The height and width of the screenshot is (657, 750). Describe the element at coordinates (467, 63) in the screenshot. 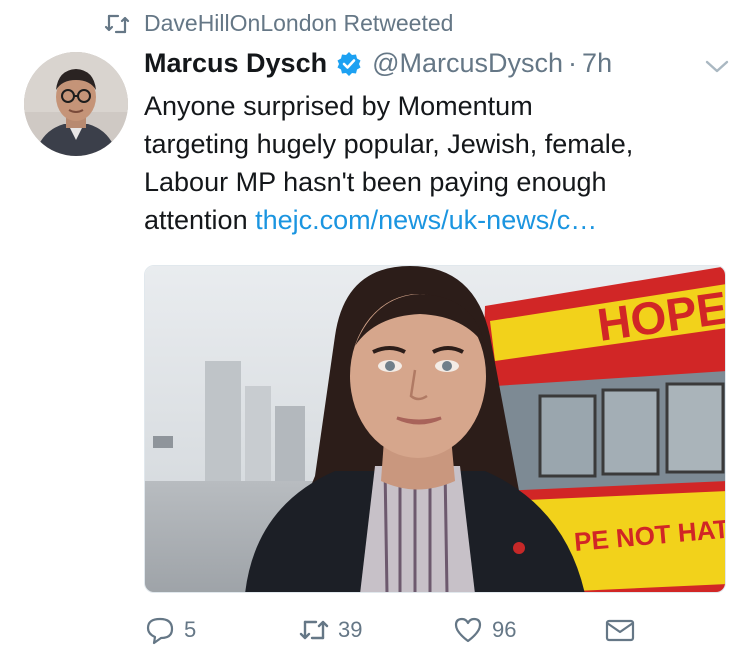

I see `author-handle: @MarcusDysch` at that location.